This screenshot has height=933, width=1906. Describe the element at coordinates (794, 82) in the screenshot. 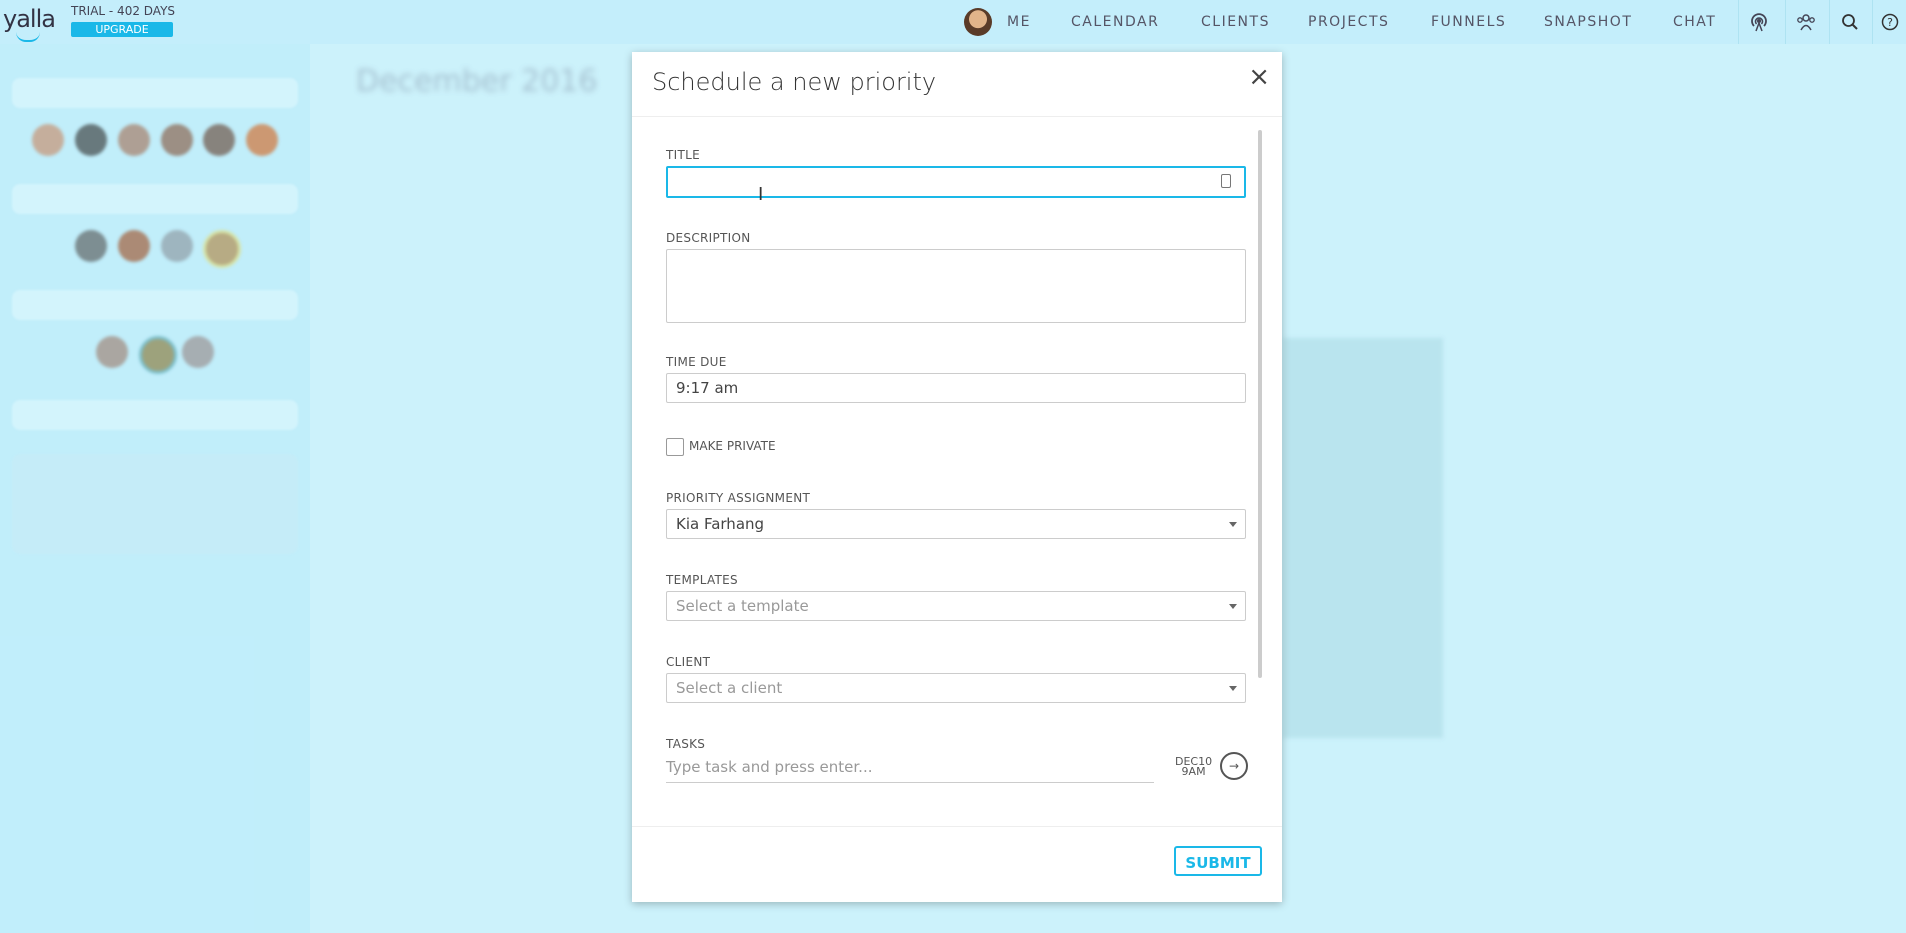

I see `modal-title: Schedule a new priority` at that location.